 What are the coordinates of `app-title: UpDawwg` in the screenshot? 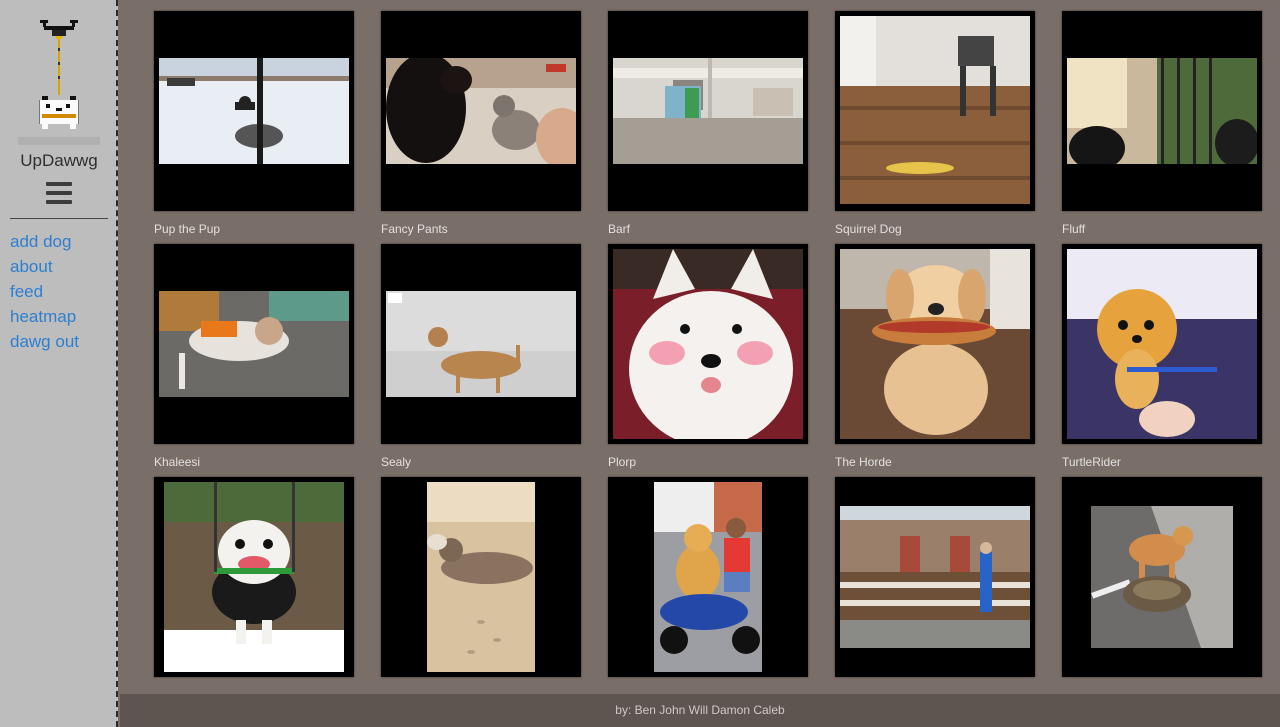 It's located at (59, 160).